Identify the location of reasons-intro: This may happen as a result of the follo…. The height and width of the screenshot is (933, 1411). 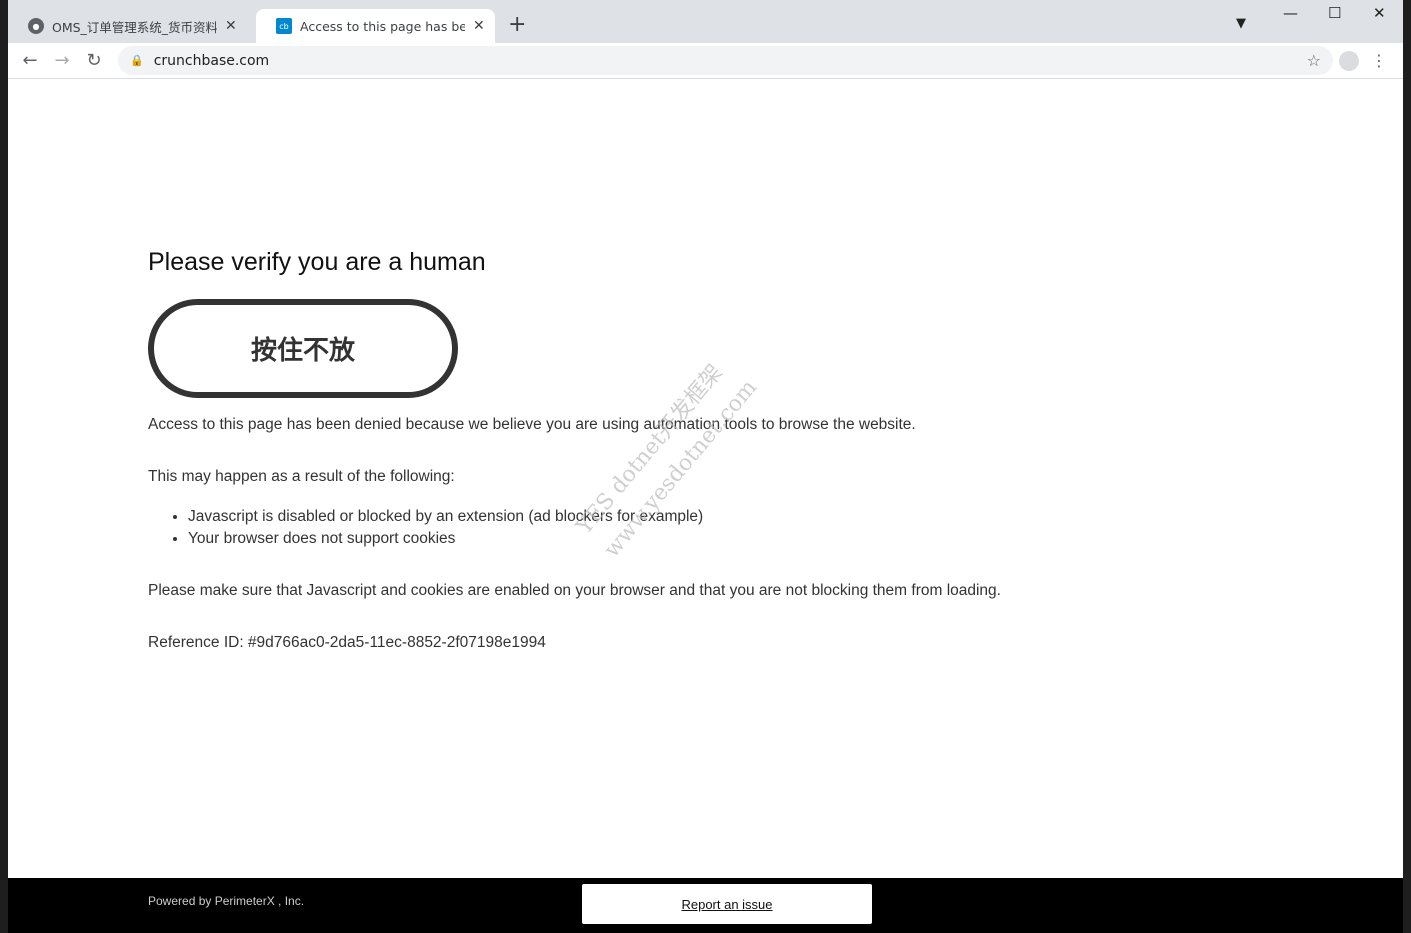
(301, 476).